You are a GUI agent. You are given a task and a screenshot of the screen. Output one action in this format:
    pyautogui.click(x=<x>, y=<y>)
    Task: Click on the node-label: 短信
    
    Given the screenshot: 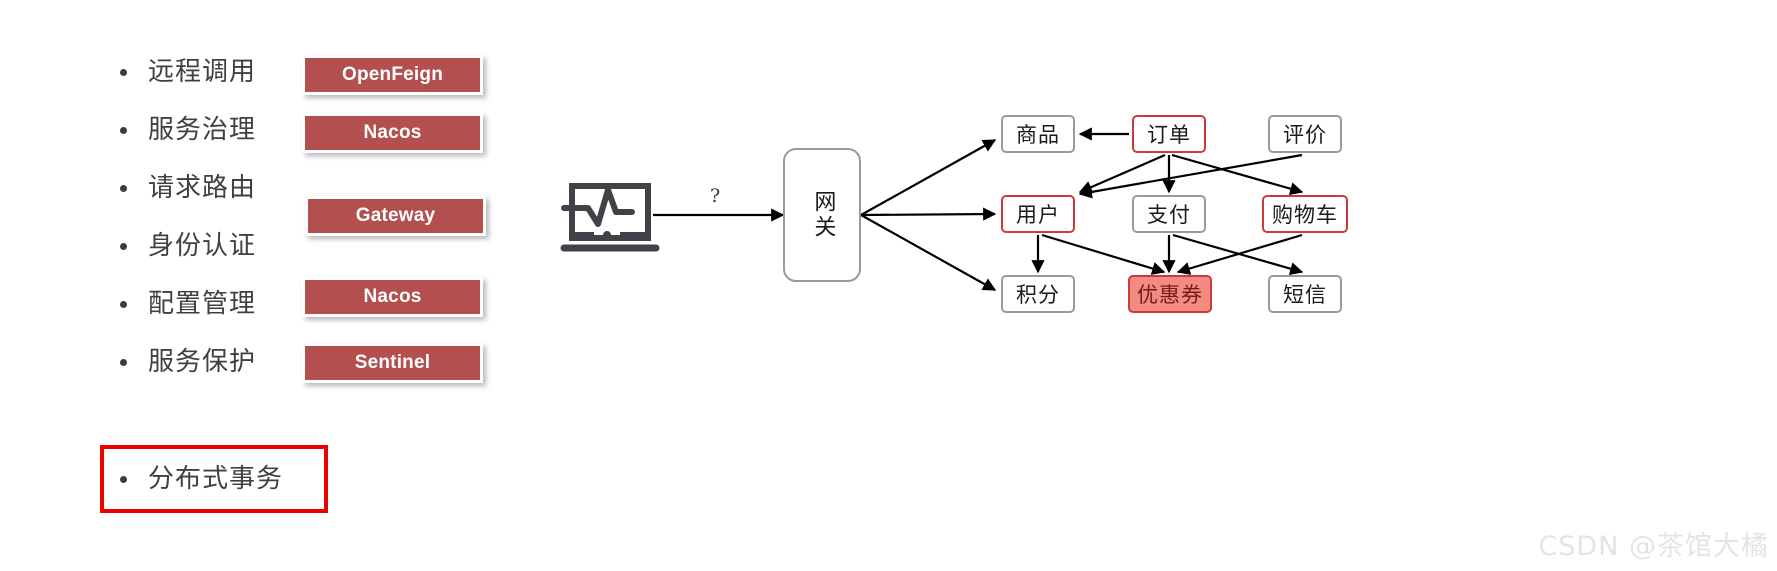 What is the action you would take?
    pyautogui.click(x=1305, y=295)
    